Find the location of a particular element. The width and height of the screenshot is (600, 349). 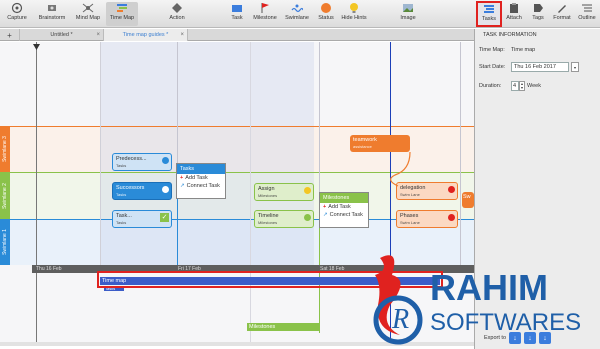

swimlane-3-label: Swimlane 3 is located at coordinates (5, 149).